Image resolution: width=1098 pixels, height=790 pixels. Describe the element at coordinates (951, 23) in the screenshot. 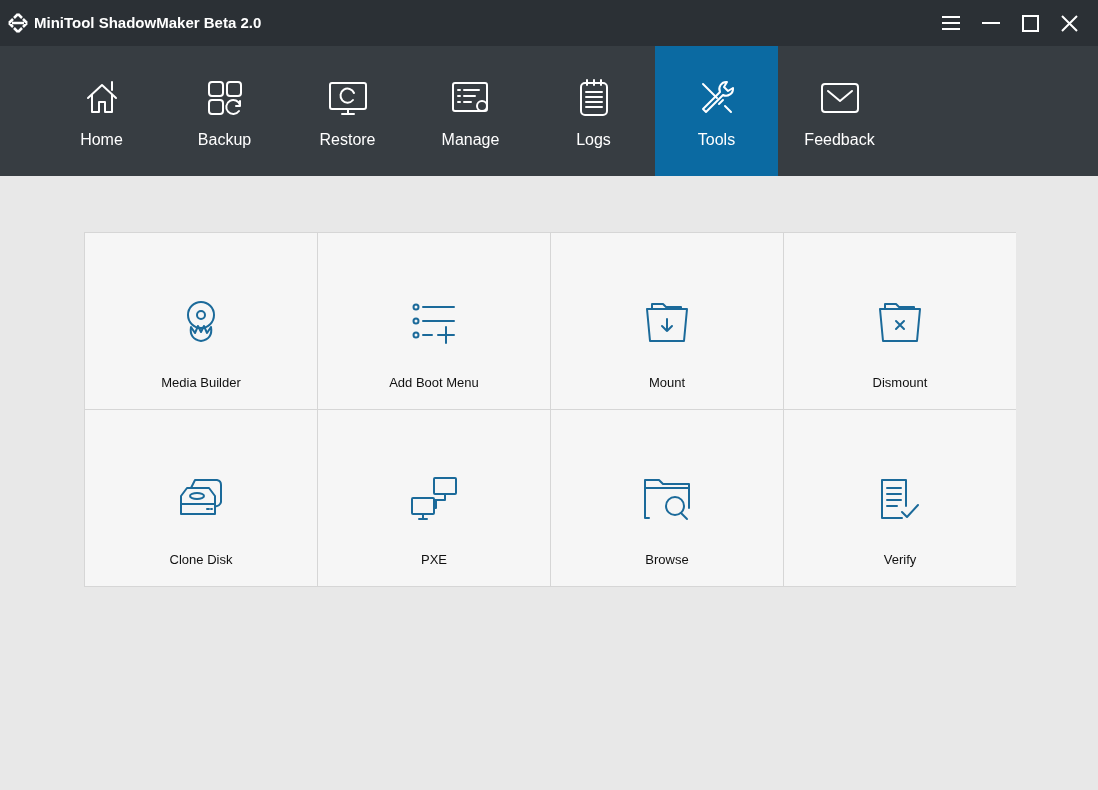

I see `menu-icon` at that location.